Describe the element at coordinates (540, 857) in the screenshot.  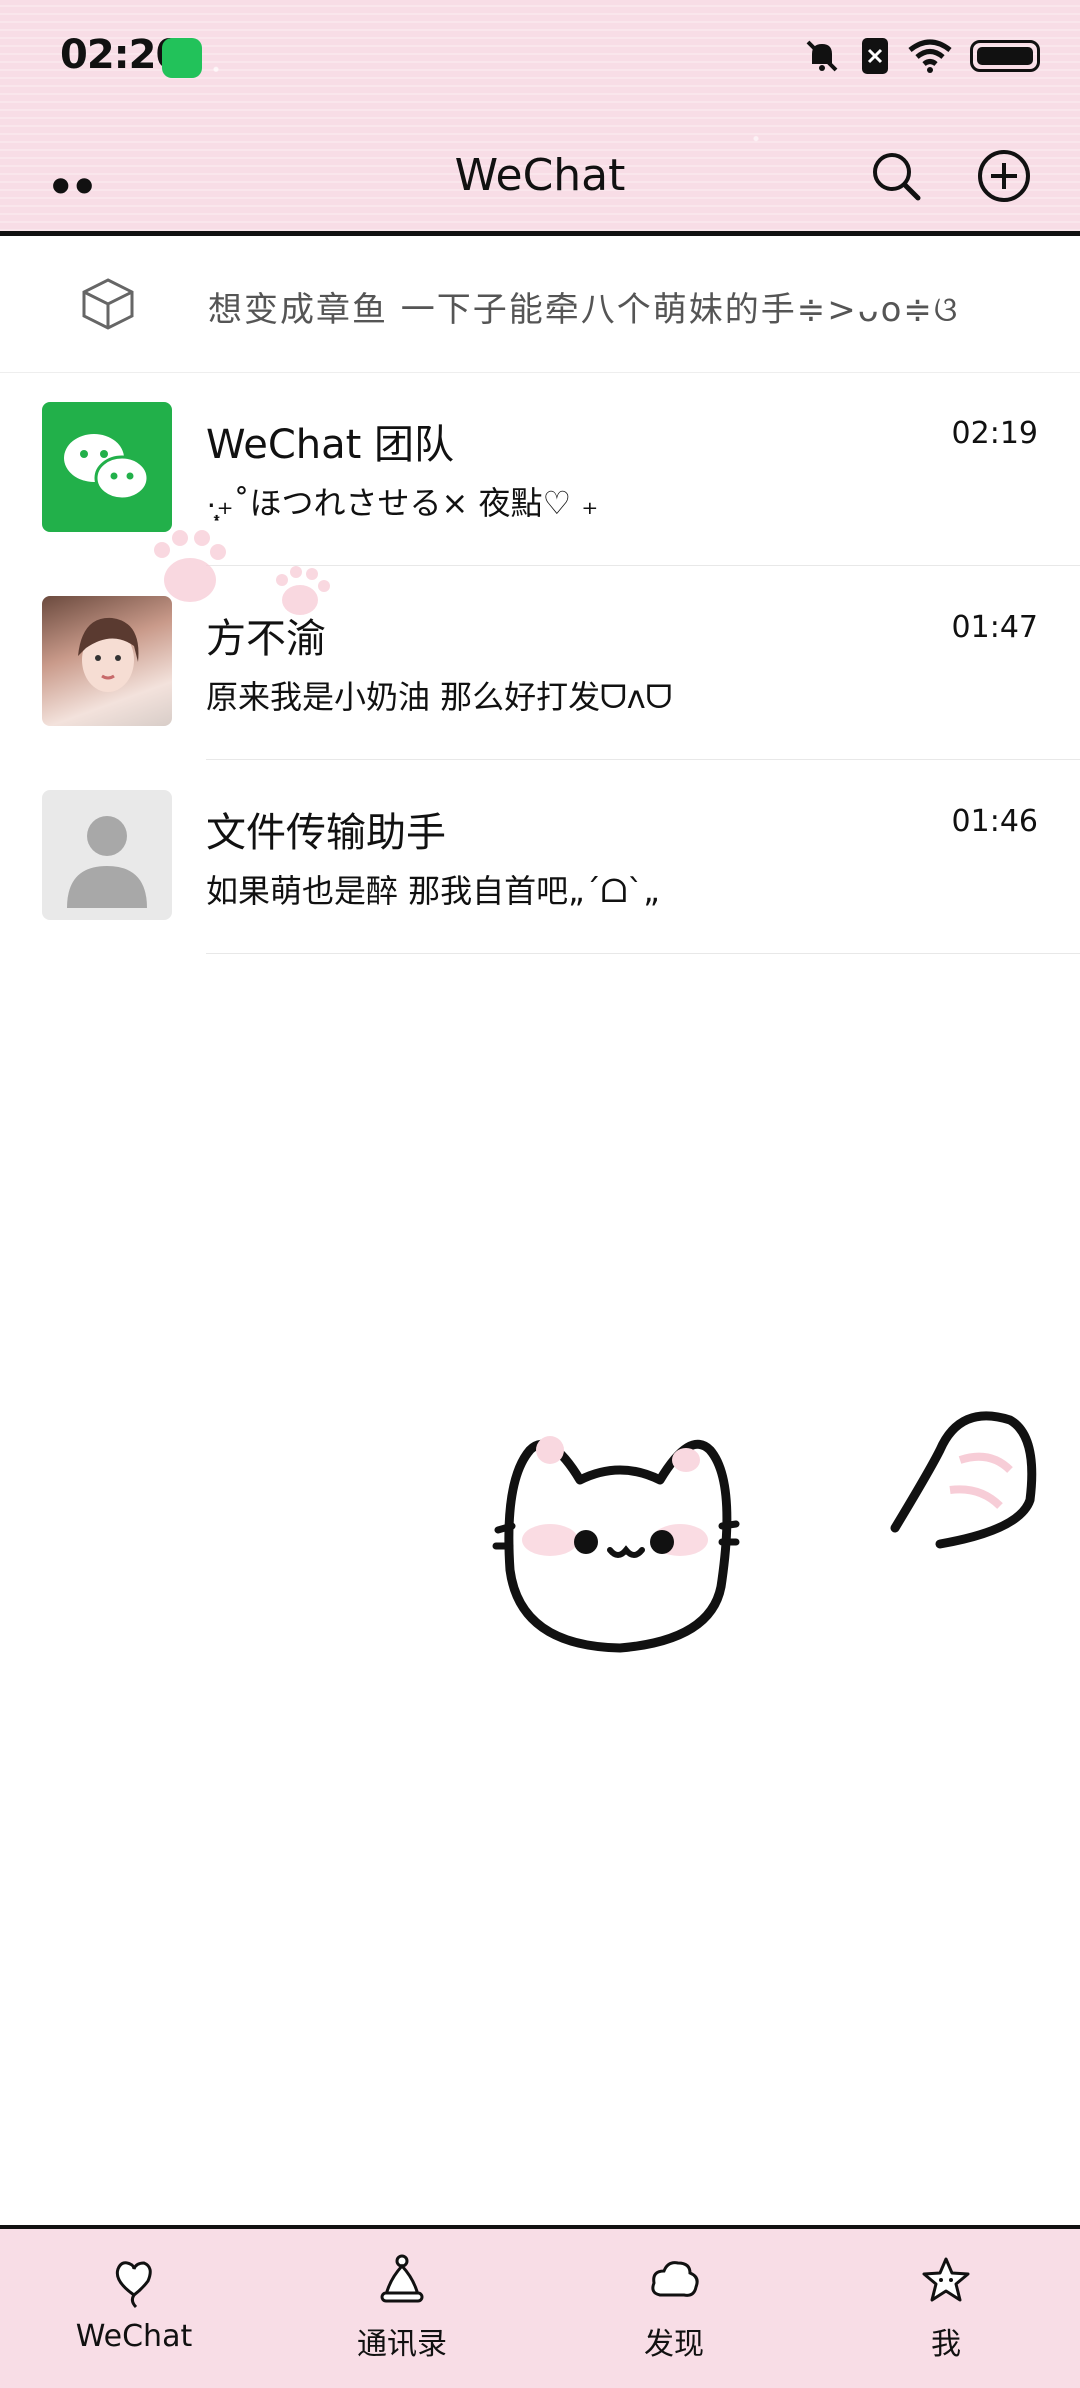
I see `chat-row: 文件传输助手 如果萌也是醉 那我自首吧„ˊᗝˋ„ 01:46` at that location.